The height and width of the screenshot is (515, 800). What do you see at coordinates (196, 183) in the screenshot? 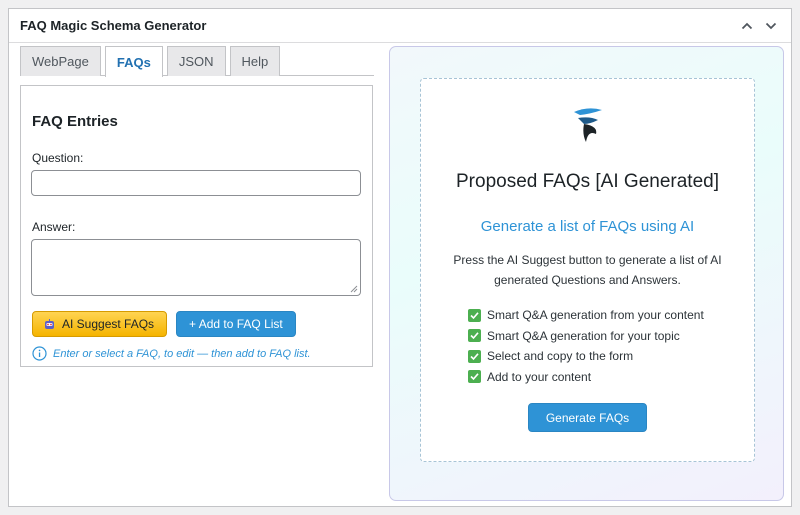
I see `question-input` at bounding box center [196, 183].